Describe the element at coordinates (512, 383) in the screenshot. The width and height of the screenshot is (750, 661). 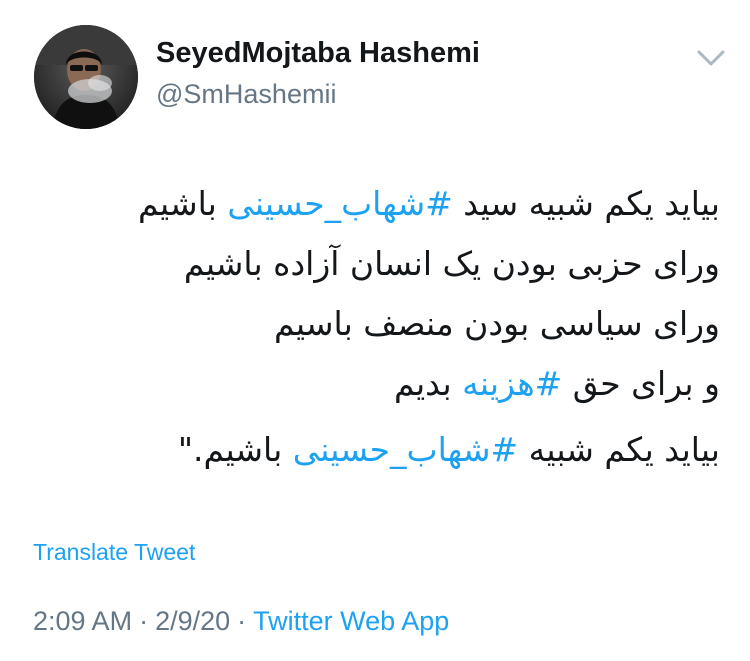
I see `hashtag-link: #هزینه` at that location.